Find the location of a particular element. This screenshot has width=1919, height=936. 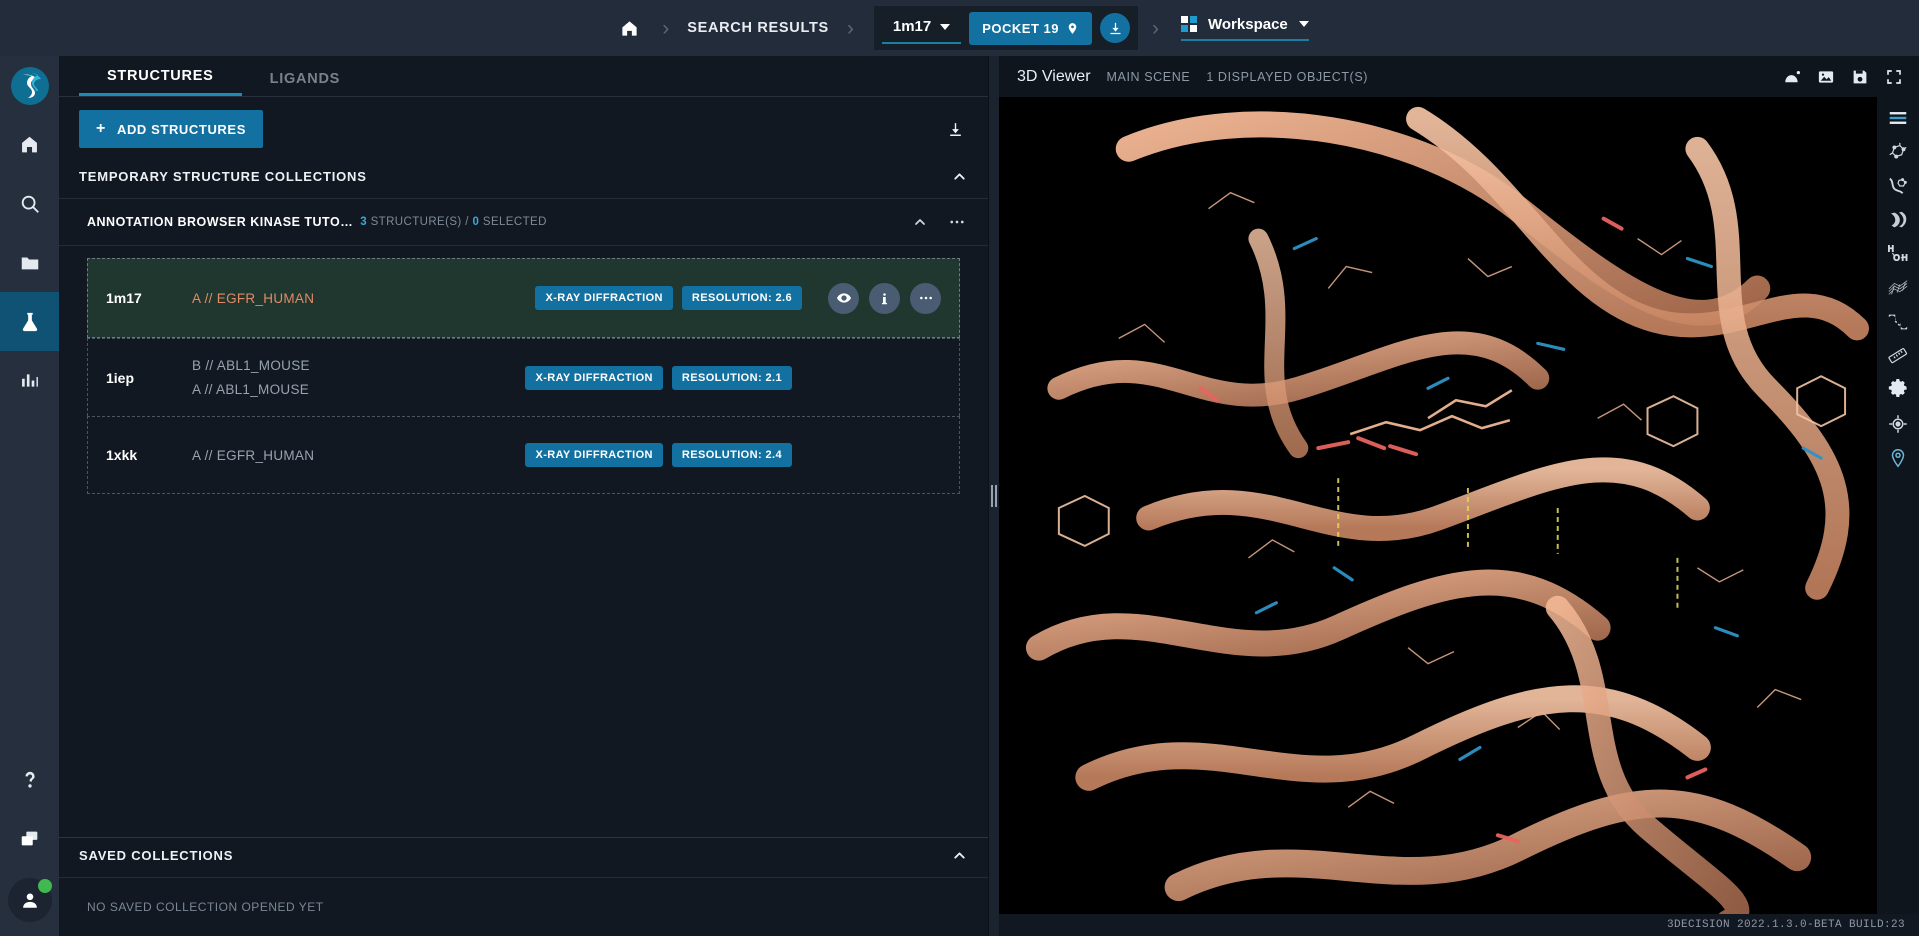

chain-label: B // ABL1_MOUSE is located at coordinates (251, 365).